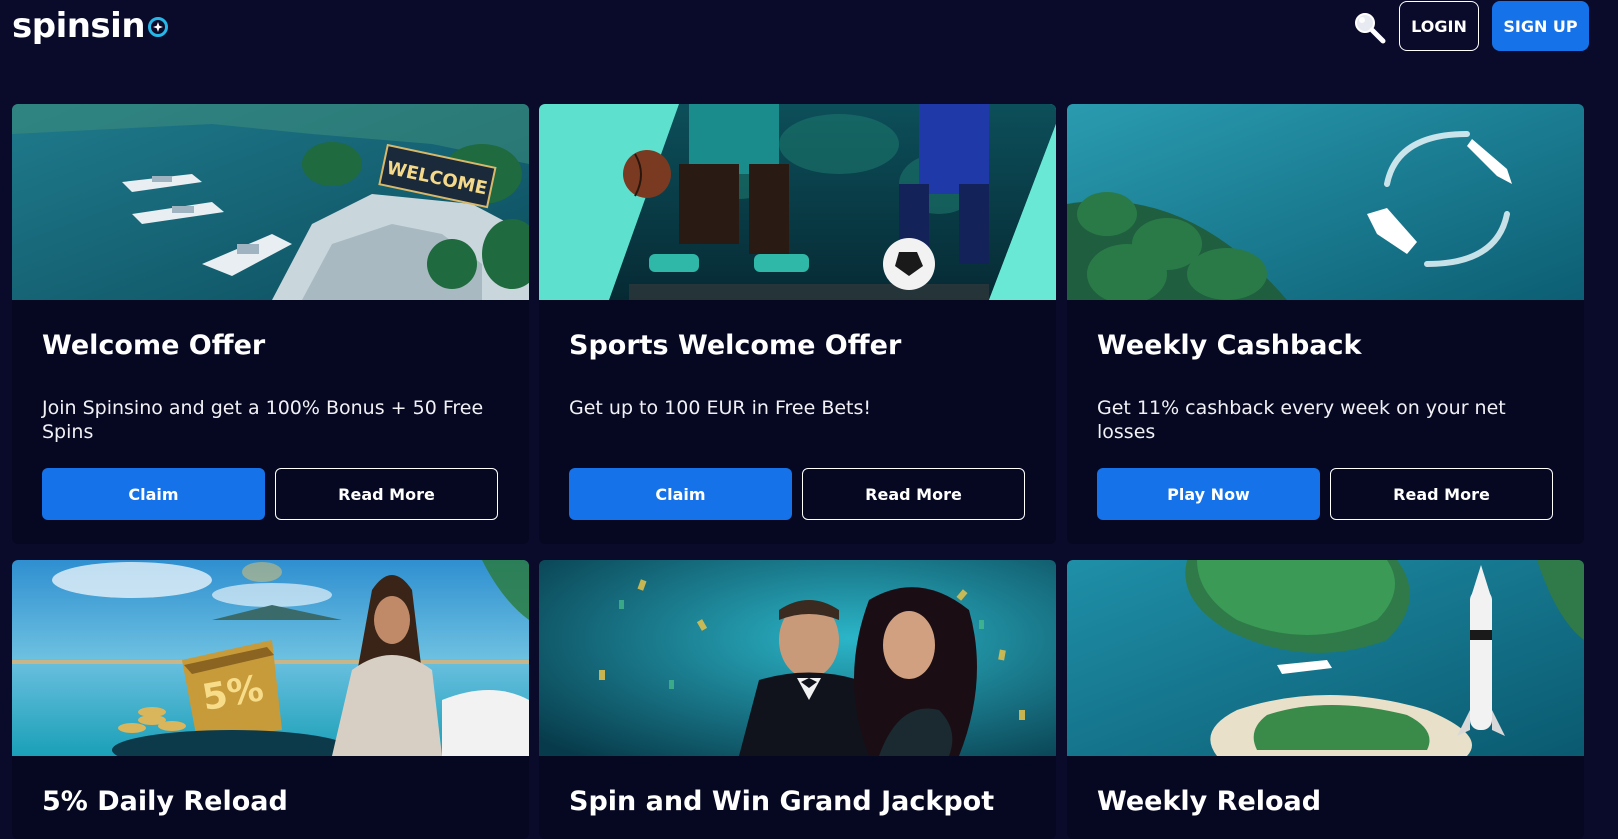 The image size is (1618, 839). Describe the element at coordinates (1229, 345) in the screenshot. I see `promo-title: Weekly Cashback` at that location.